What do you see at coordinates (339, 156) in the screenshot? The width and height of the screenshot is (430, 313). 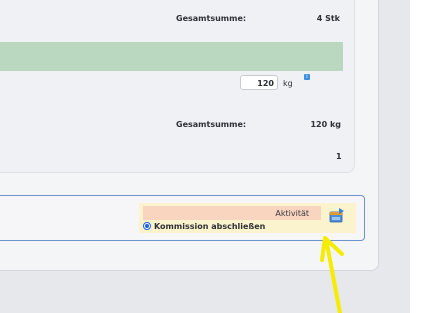 I see `item-count: 1` at bounding box center [339, 156].